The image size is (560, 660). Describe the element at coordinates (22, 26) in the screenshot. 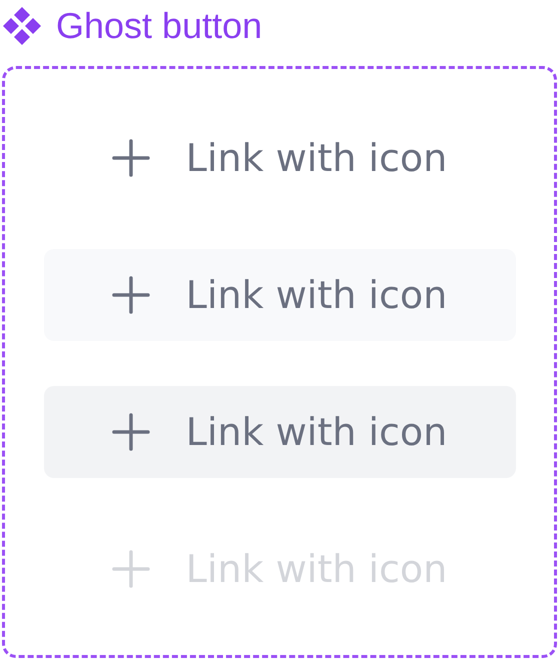

I see `component-set-icon` at that location.